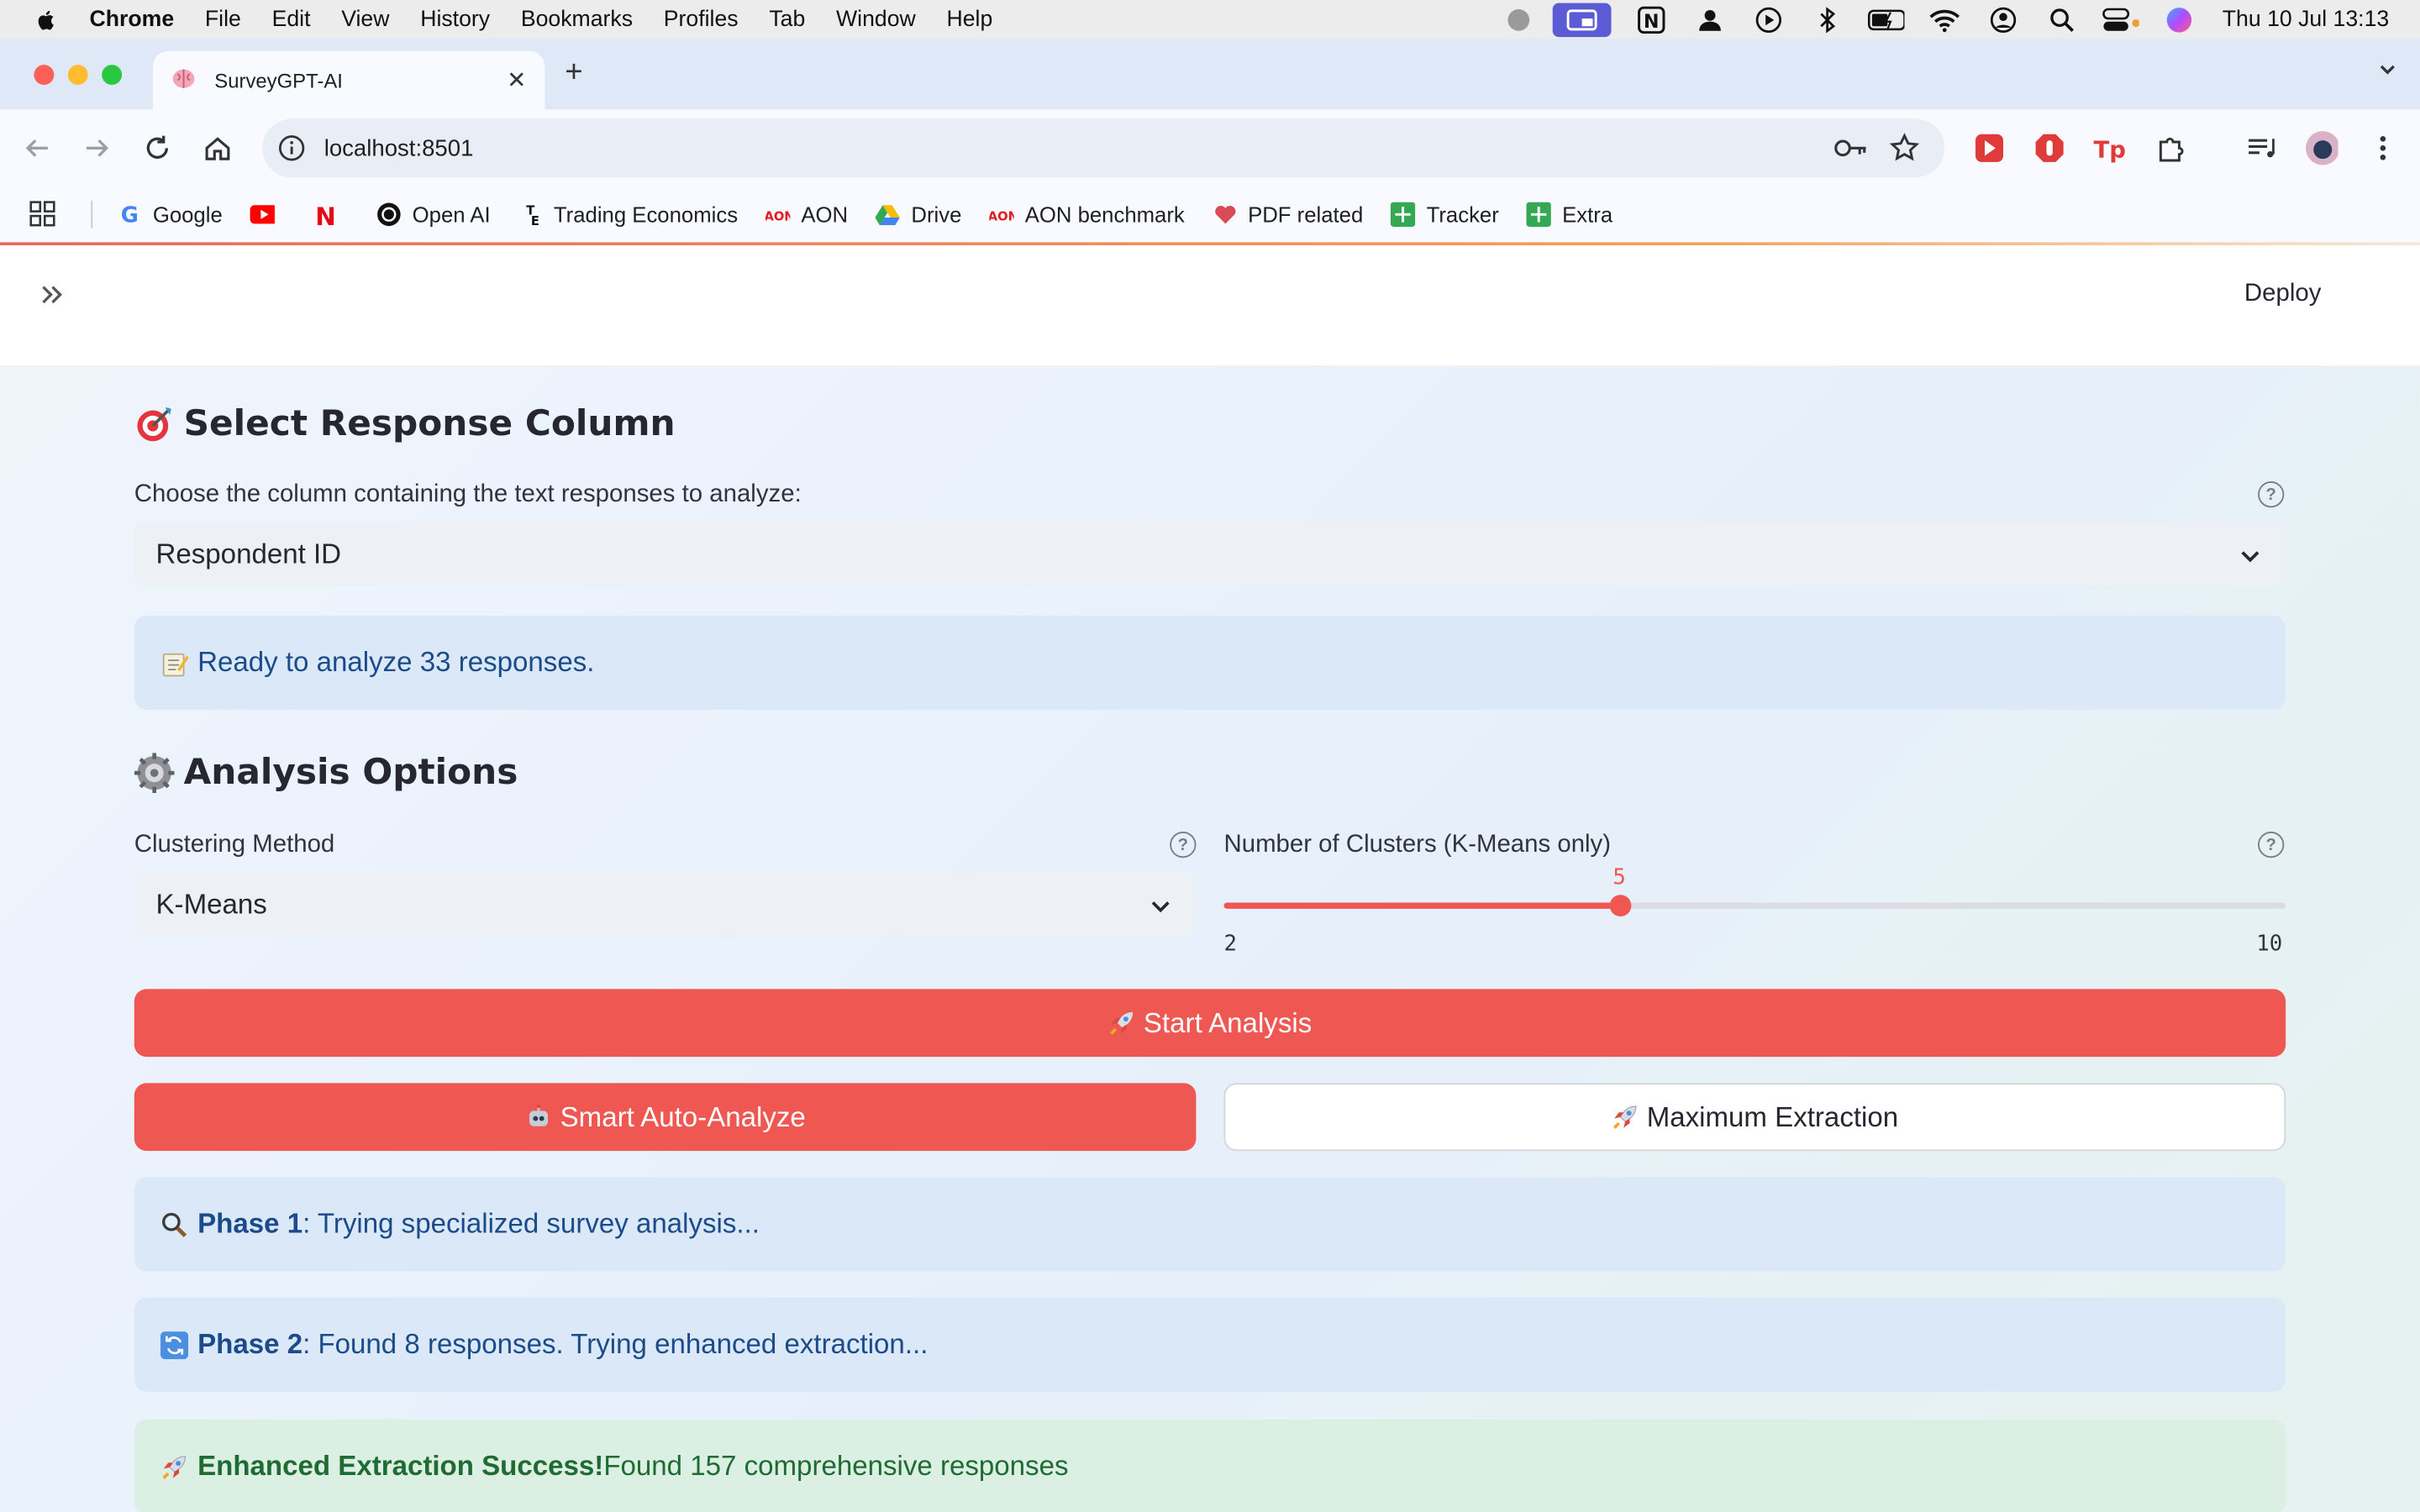 The height and width of the screenshot is (1512, 2420). What do you see at coordinates (43, 214) in the screenshot?
I see `apps-grid-icon` at bounding box center [43, 214].